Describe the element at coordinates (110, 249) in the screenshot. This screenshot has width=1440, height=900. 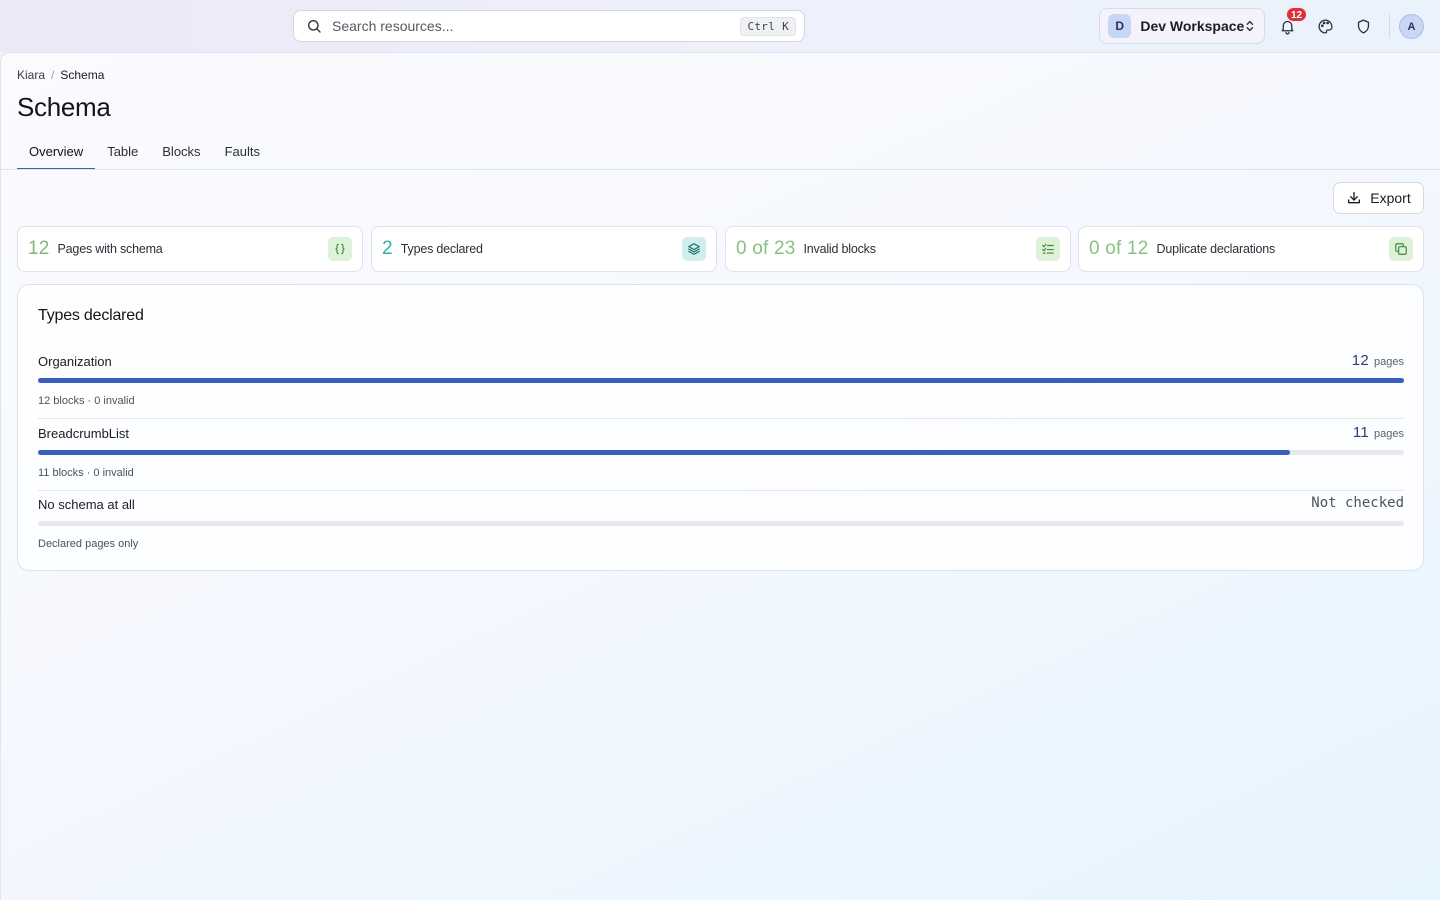
I see `stat-label: Pages with schema` at that location.